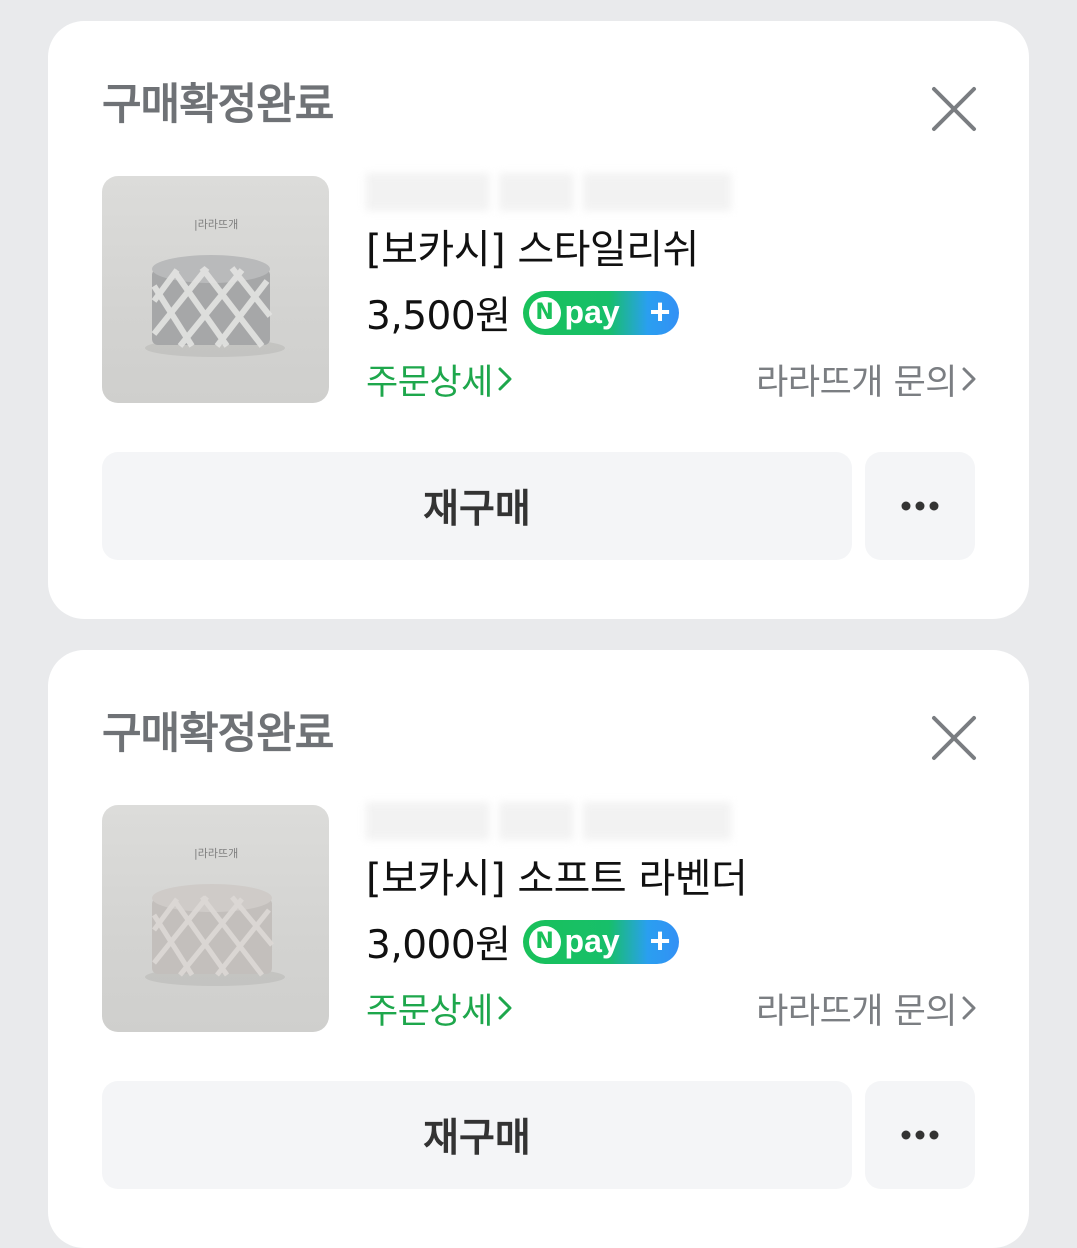 Image resolution: width=1077 pixels, height=1248 pixels. I want to click on price-row: 3,000원 N pay +, so click(522, 942).